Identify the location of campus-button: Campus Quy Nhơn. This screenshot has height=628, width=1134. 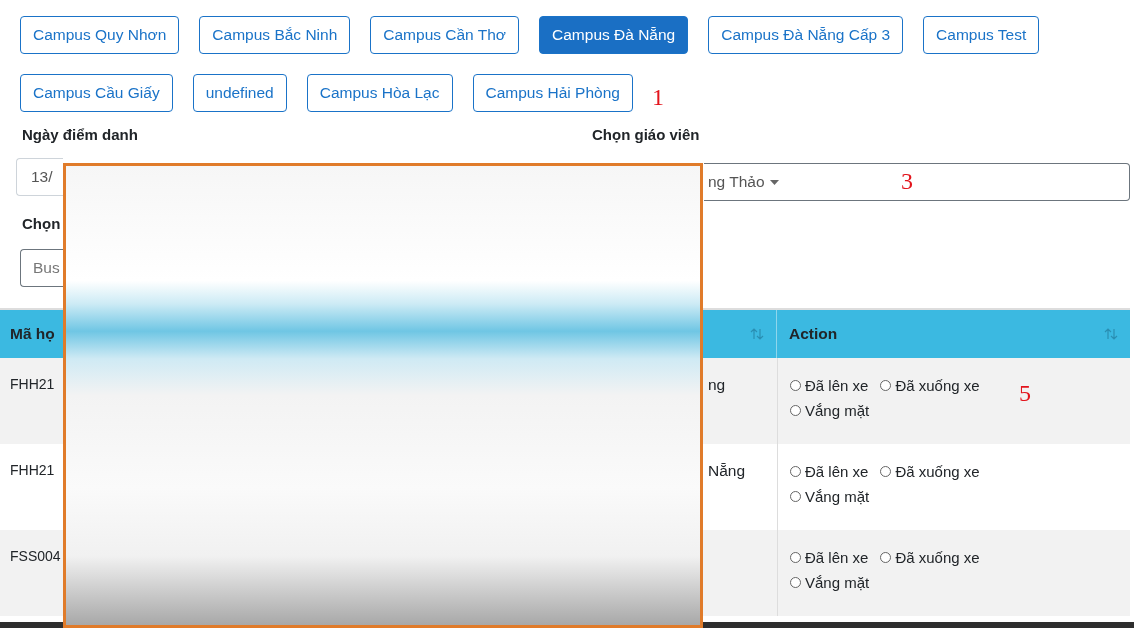
(100, 35).